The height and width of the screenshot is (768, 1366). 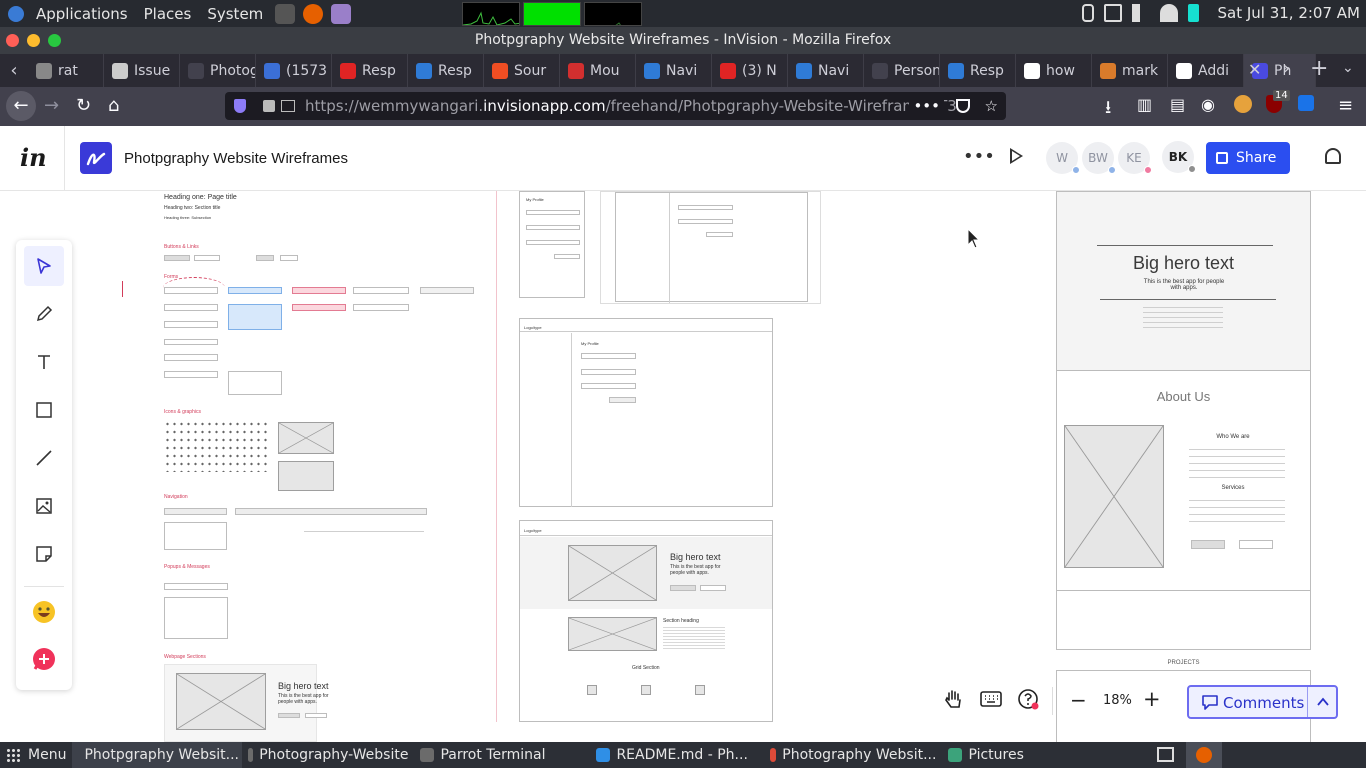 What do you see at coordinates (1165, 754) in the screenshot?
I see `taskbar-app-icon` at bounding box center [1165, 754].